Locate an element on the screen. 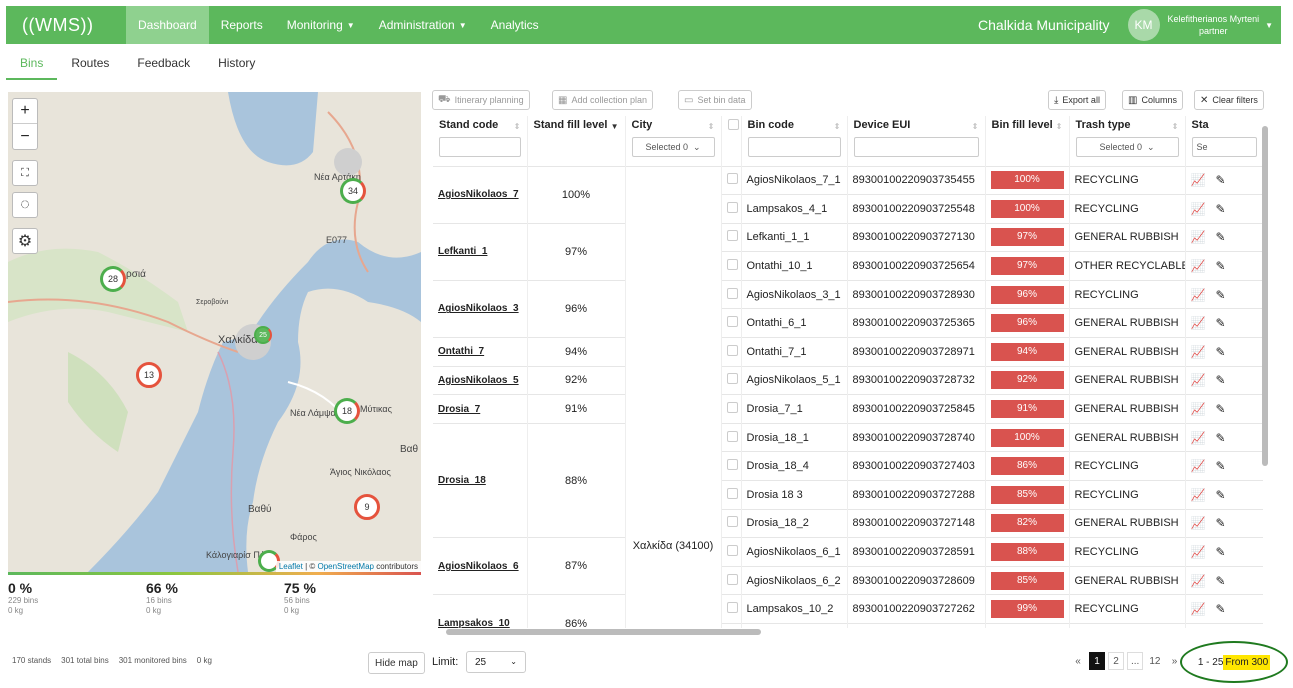  page-12-button: 12 is located at coordinates (1154, 661).